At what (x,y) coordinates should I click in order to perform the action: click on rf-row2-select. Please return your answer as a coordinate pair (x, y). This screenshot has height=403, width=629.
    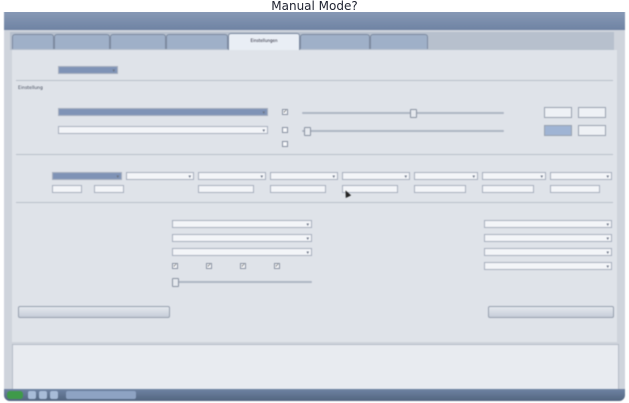
    Looking at the image, I should click on (242, 238).